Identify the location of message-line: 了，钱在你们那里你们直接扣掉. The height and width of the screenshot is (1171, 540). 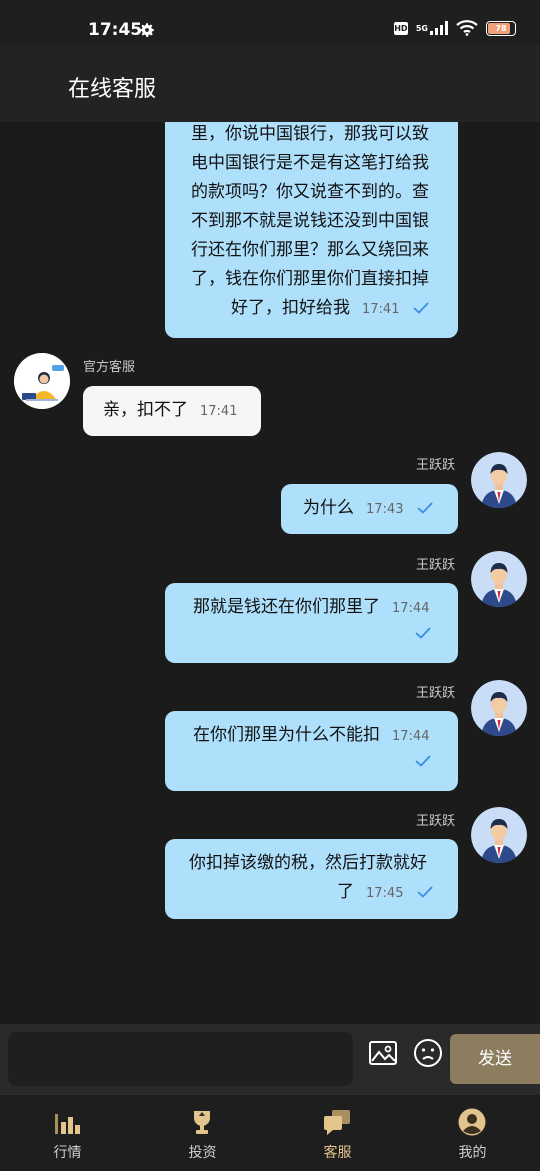
(310, 279).